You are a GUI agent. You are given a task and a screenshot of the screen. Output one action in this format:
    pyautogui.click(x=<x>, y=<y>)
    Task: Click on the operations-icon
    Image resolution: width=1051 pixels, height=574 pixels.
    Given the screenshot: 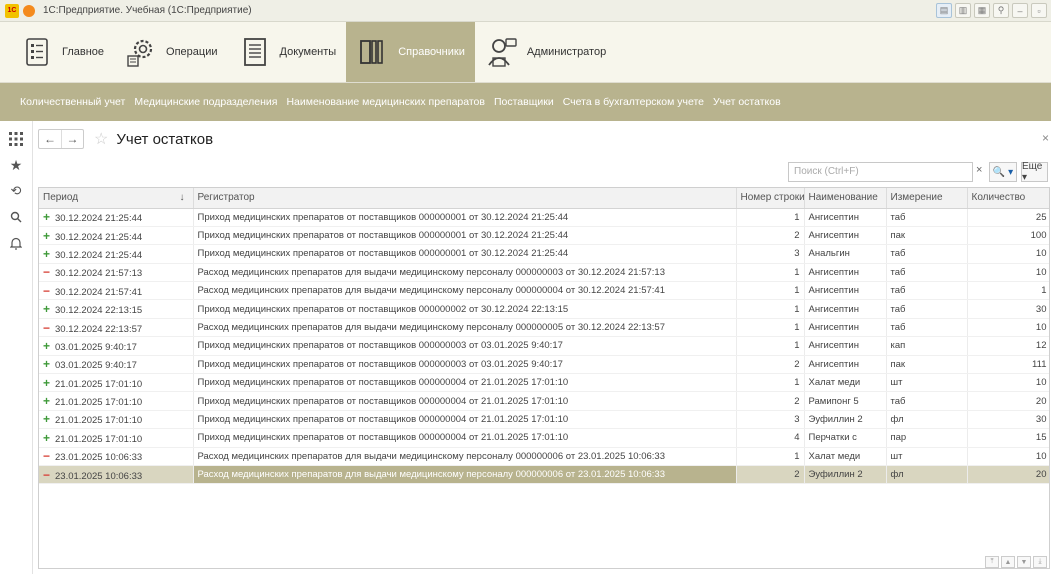 What is the action you would take?
    pyautogui.click(x=141, y=52)
    